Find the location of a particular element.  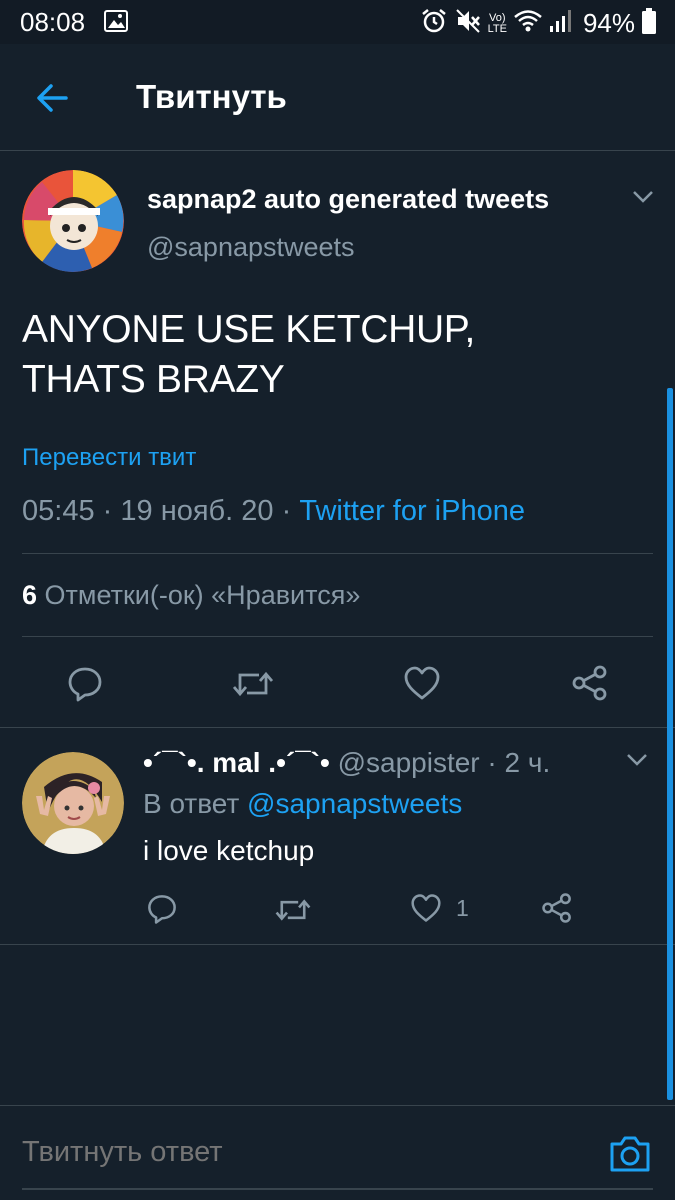

mute-icon is located at coordinates (468, 23).